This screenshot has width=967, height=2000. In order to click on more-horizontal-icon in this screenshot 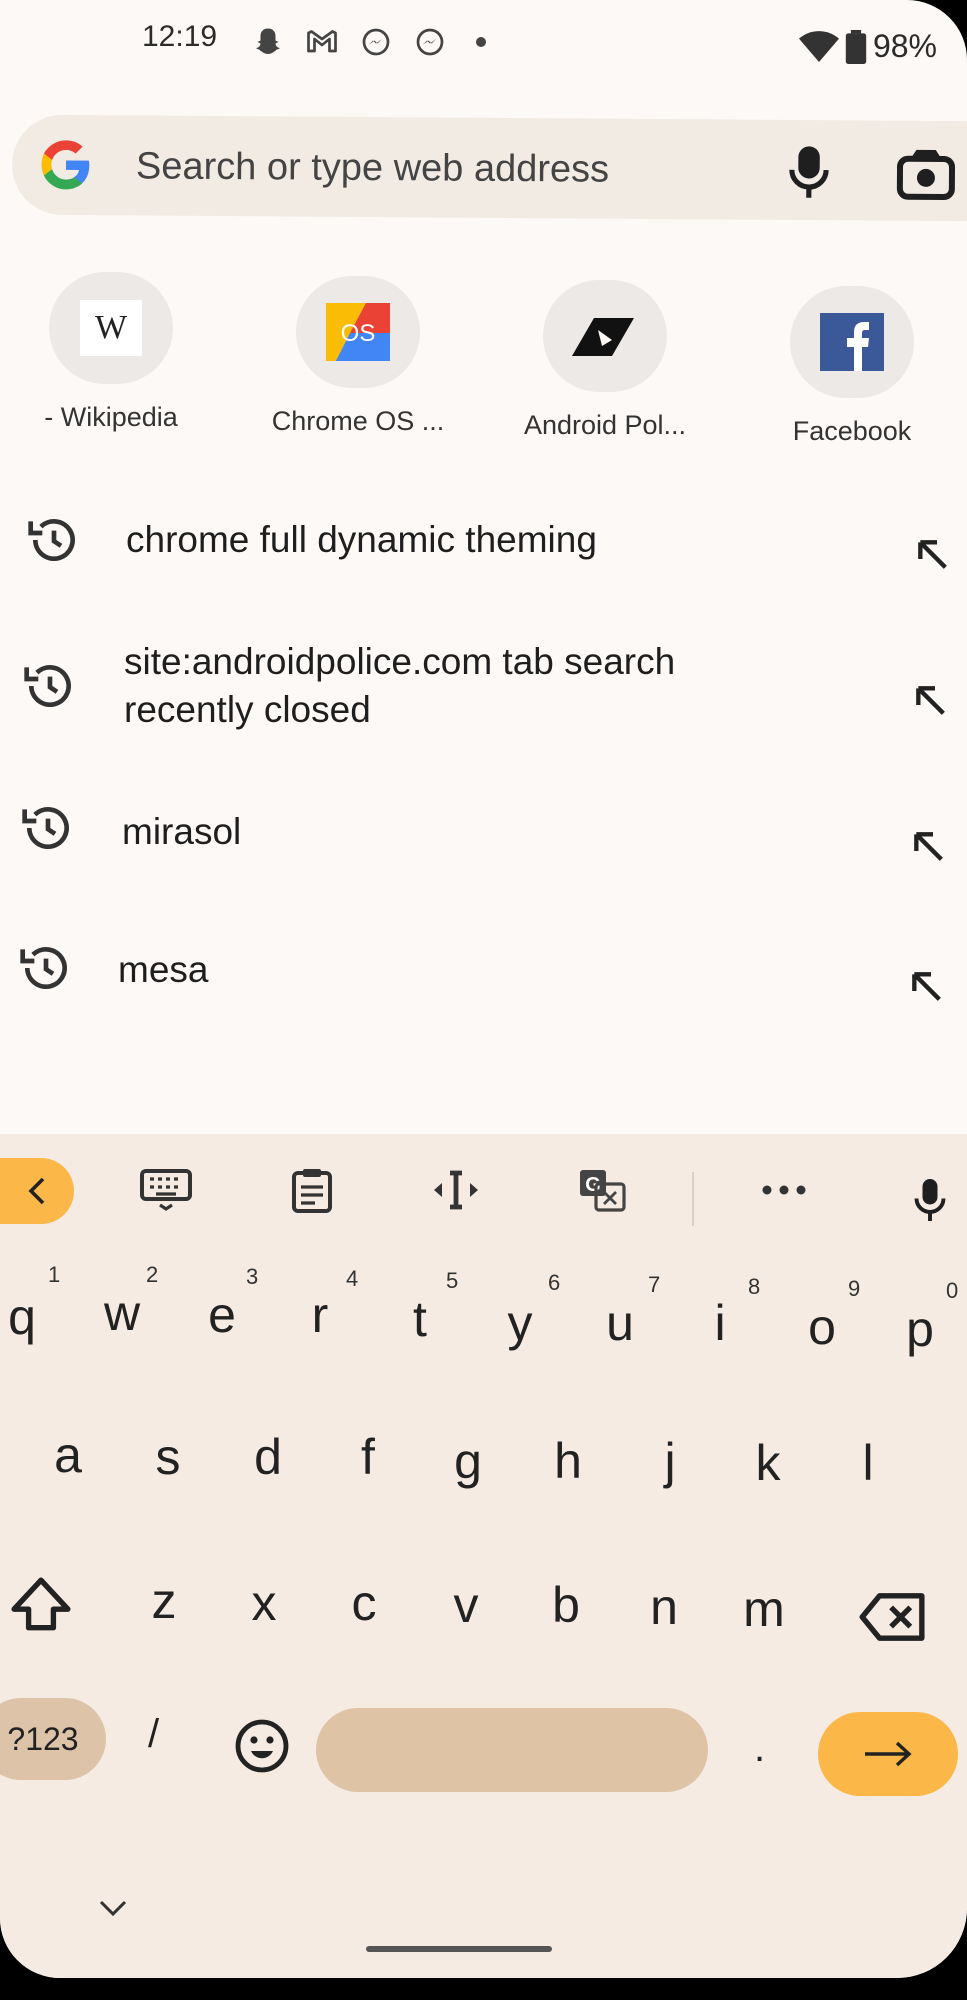, I will do `click(784, 1190)`.